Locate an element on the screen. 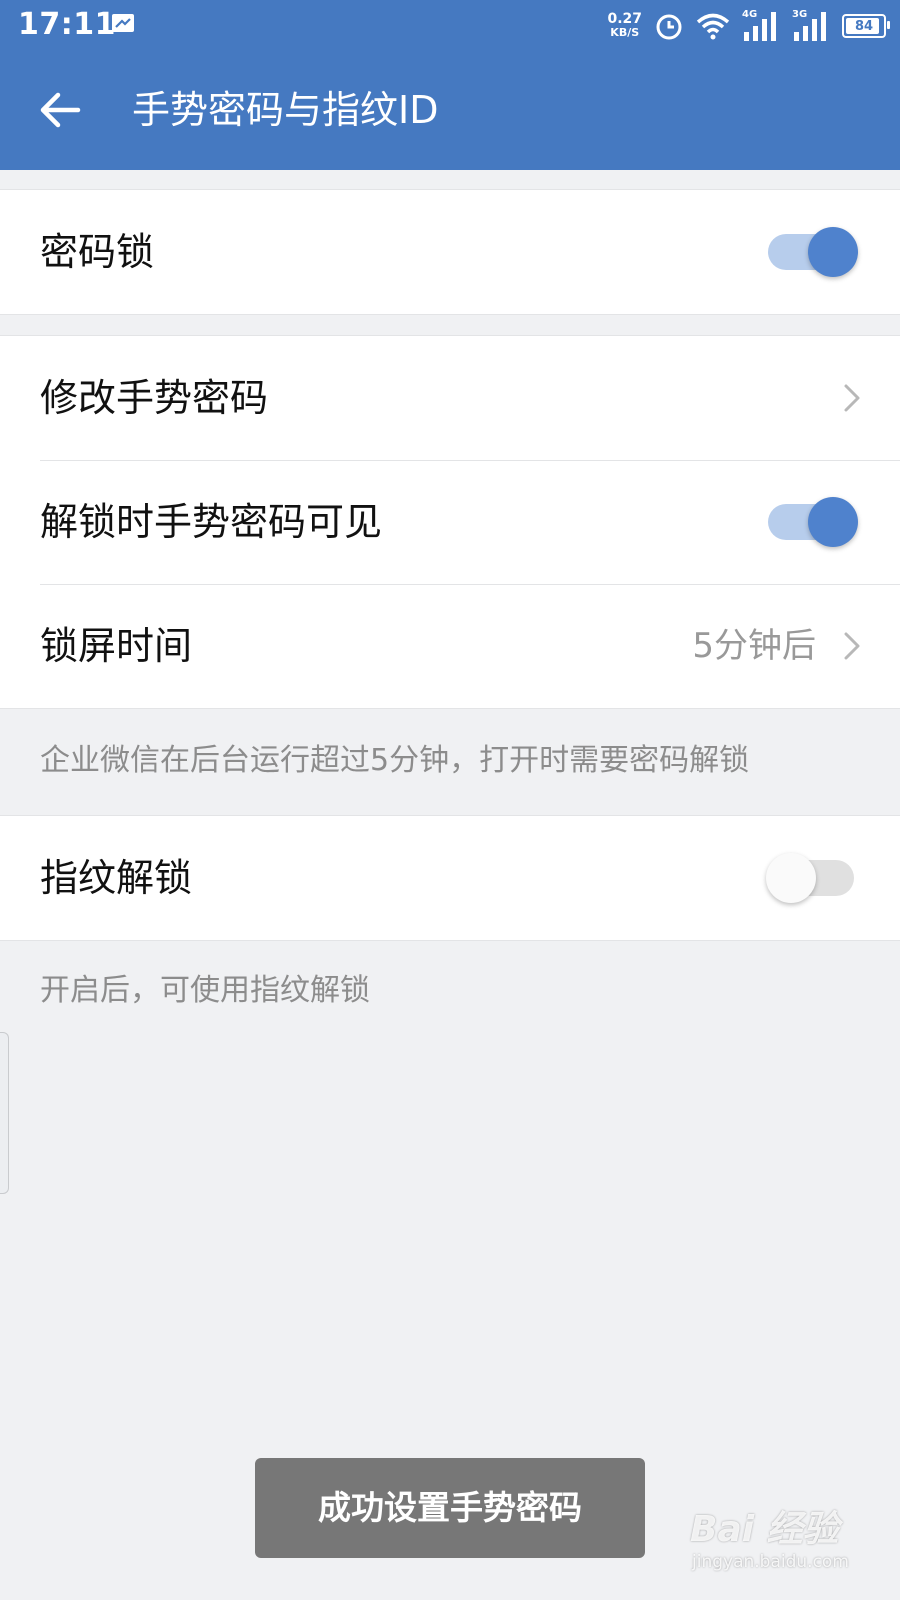  edge-handle is located at coordinates (4, 1113).